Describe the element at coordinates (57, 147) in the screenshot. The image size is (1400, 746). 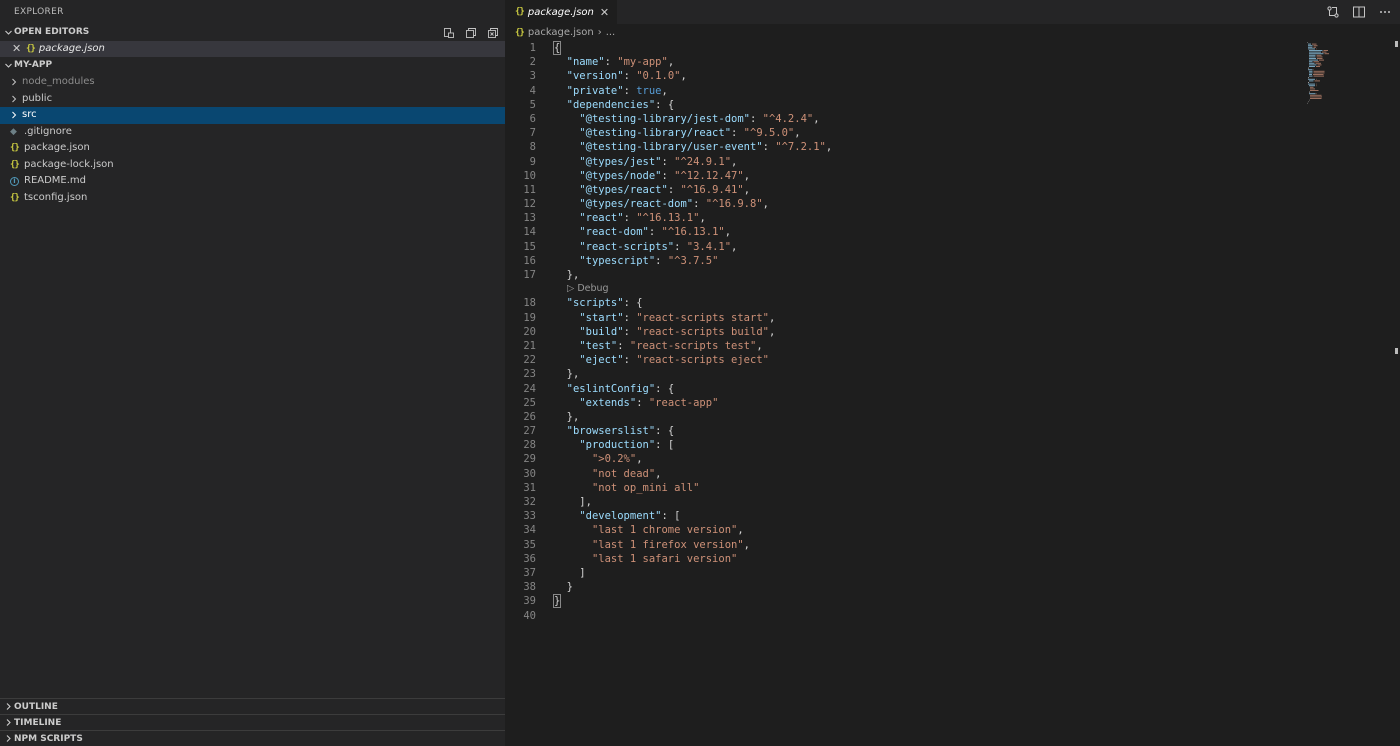
I see `tree-item-label: package.json` at that location.